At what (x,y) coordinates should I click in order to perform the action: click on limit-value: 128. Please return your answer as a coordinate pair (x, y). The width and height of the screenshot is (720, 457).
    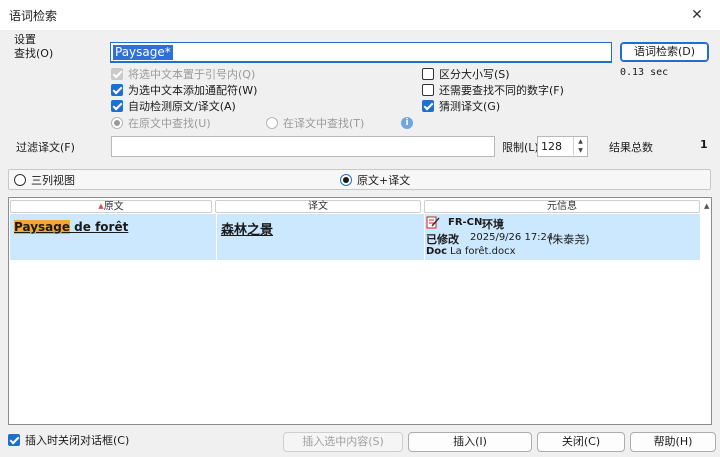
    Looking at the image, I should click on (551, 146).